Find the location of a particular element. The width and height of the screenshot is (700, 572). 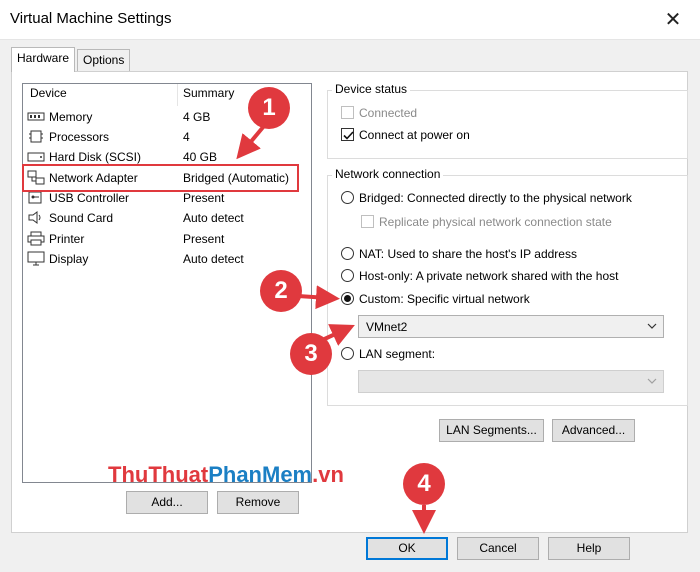

device-status-title: Device status is located at coordinates (371, 89).